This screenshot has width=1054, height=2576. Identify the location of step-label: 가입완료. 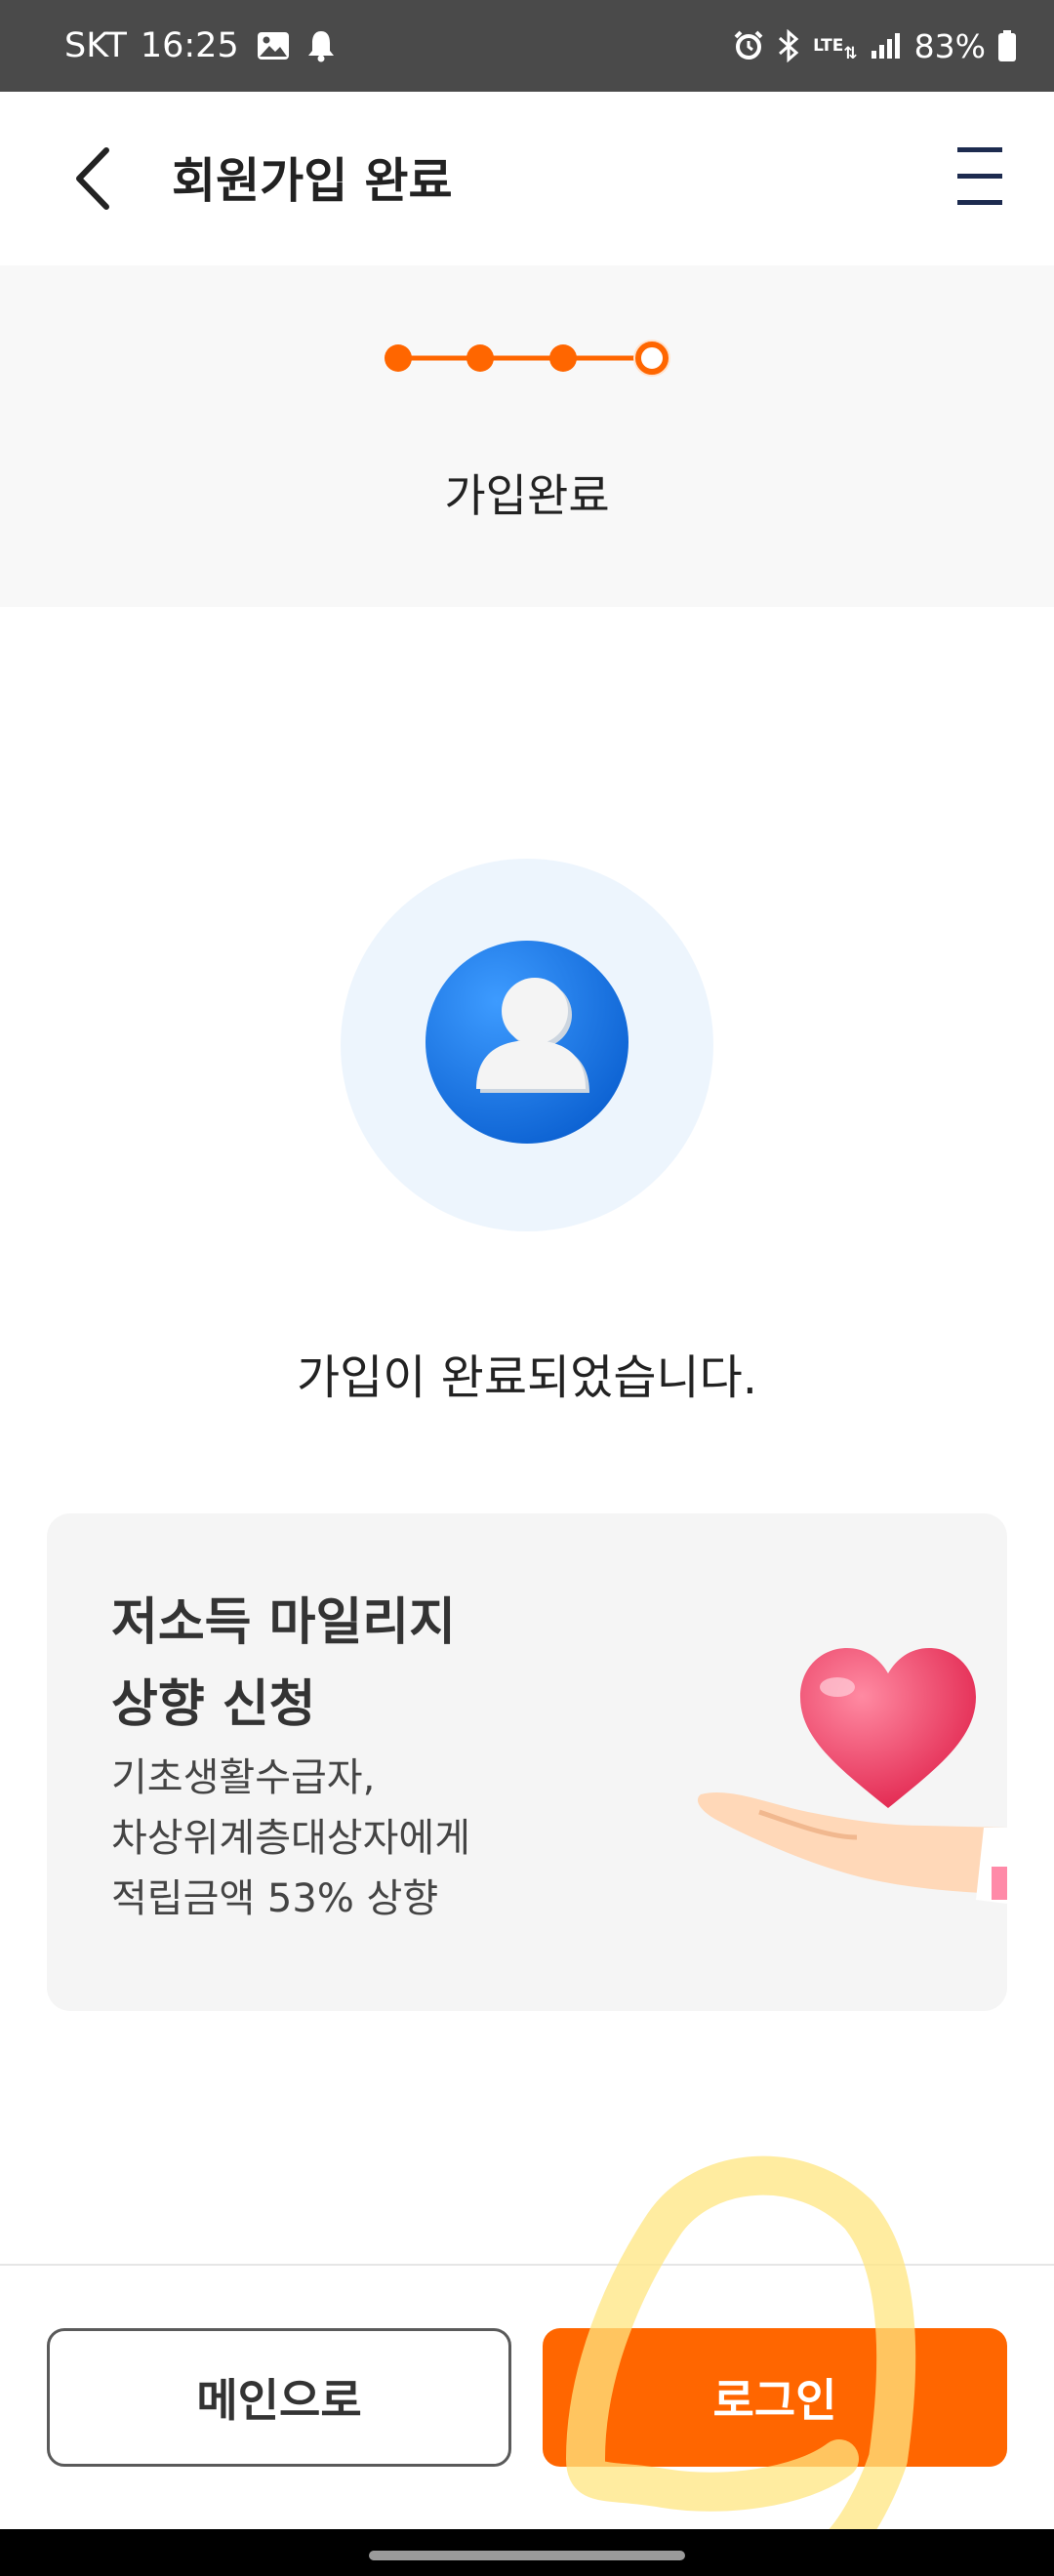
(527, 495).